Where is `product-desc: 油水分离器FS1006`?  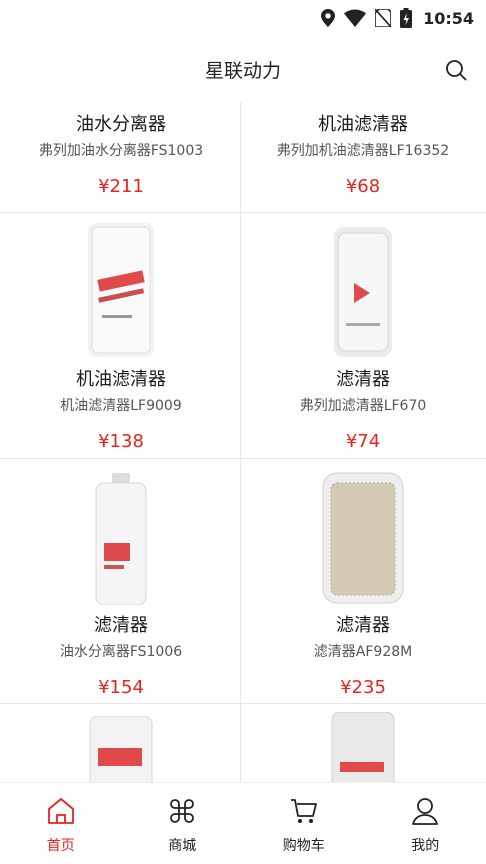 product-desc: 油水分离器FS1006 is located at coordinates (121, 652).